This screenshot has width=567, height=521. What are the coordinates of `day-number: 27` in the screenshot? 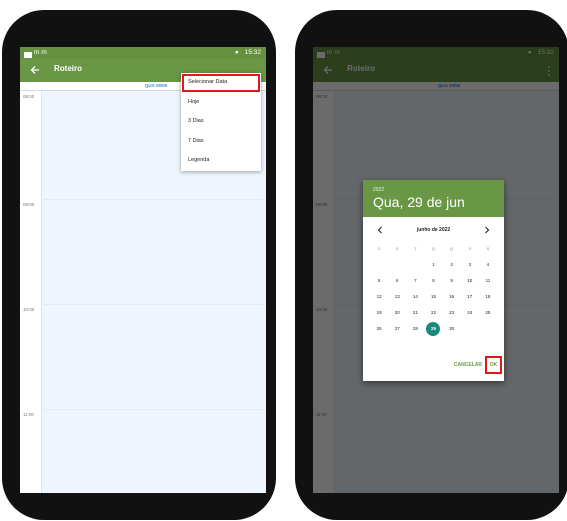 It's located at (397, 328).